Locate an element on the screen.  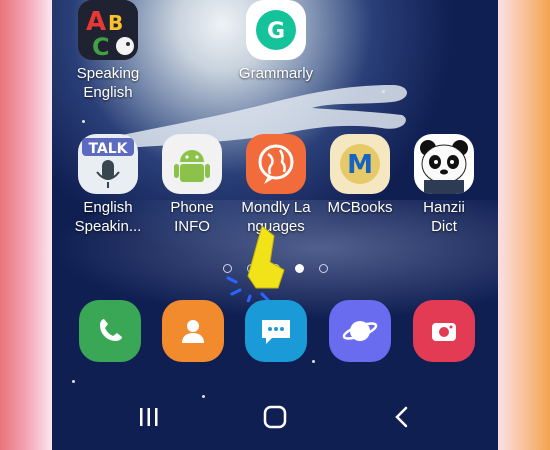
camera-icon is located at coordinates (444, 332).